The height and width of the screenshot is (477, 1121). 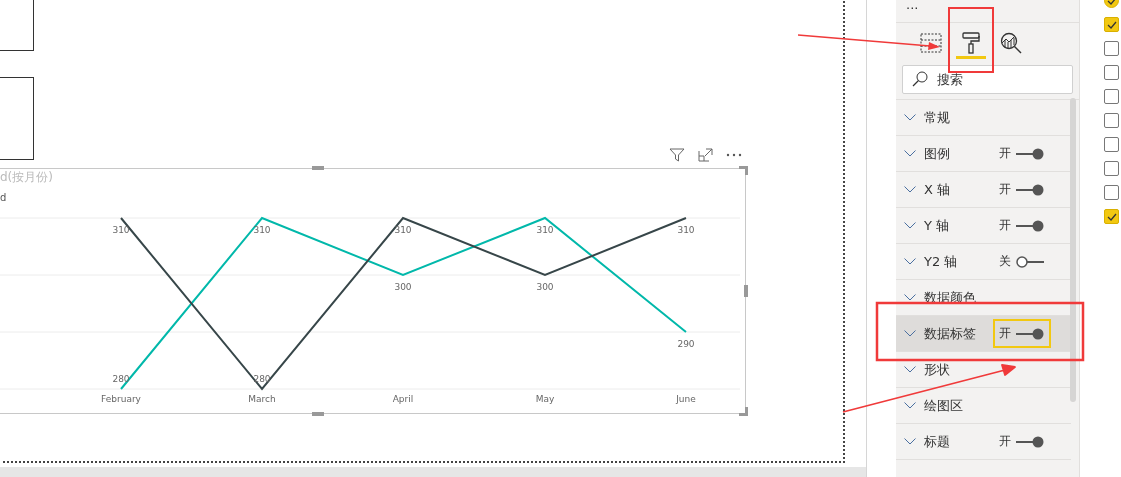 What do you see at coordinates (686, 399) in the screenshot?
I see `axis-label: June` at bounding box center [686, 399].